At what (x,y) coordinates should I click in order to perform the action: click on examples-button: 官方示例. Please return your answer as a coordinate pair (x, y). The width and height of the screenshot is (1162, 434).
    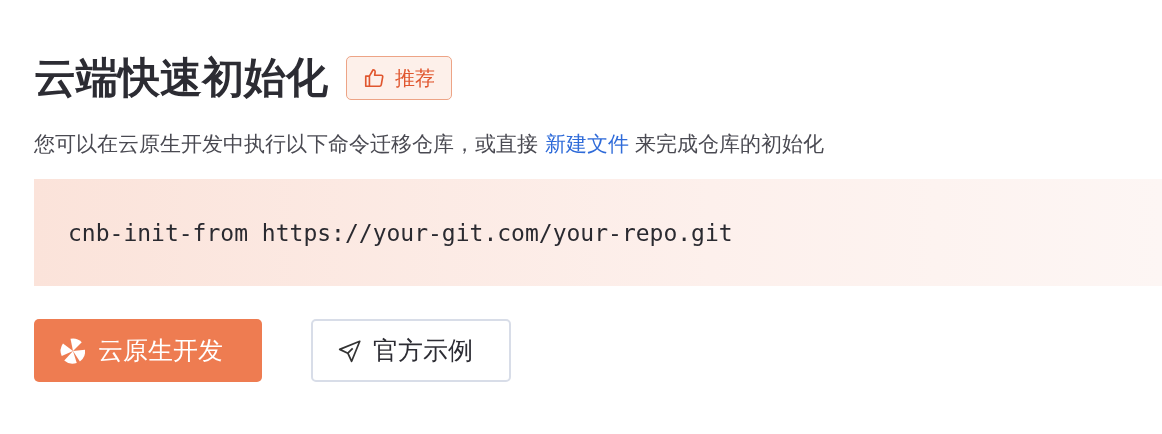
    Looking at the image, I should click on (411, 350).